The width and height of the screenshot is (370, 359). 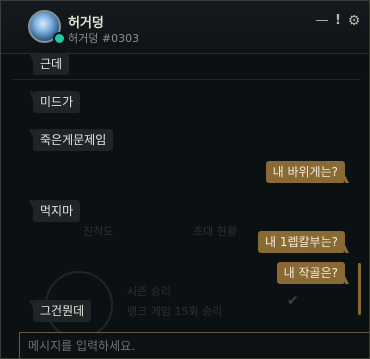 I want to click on message-incoming: 그건뭔데, so click(x=60, y=311).